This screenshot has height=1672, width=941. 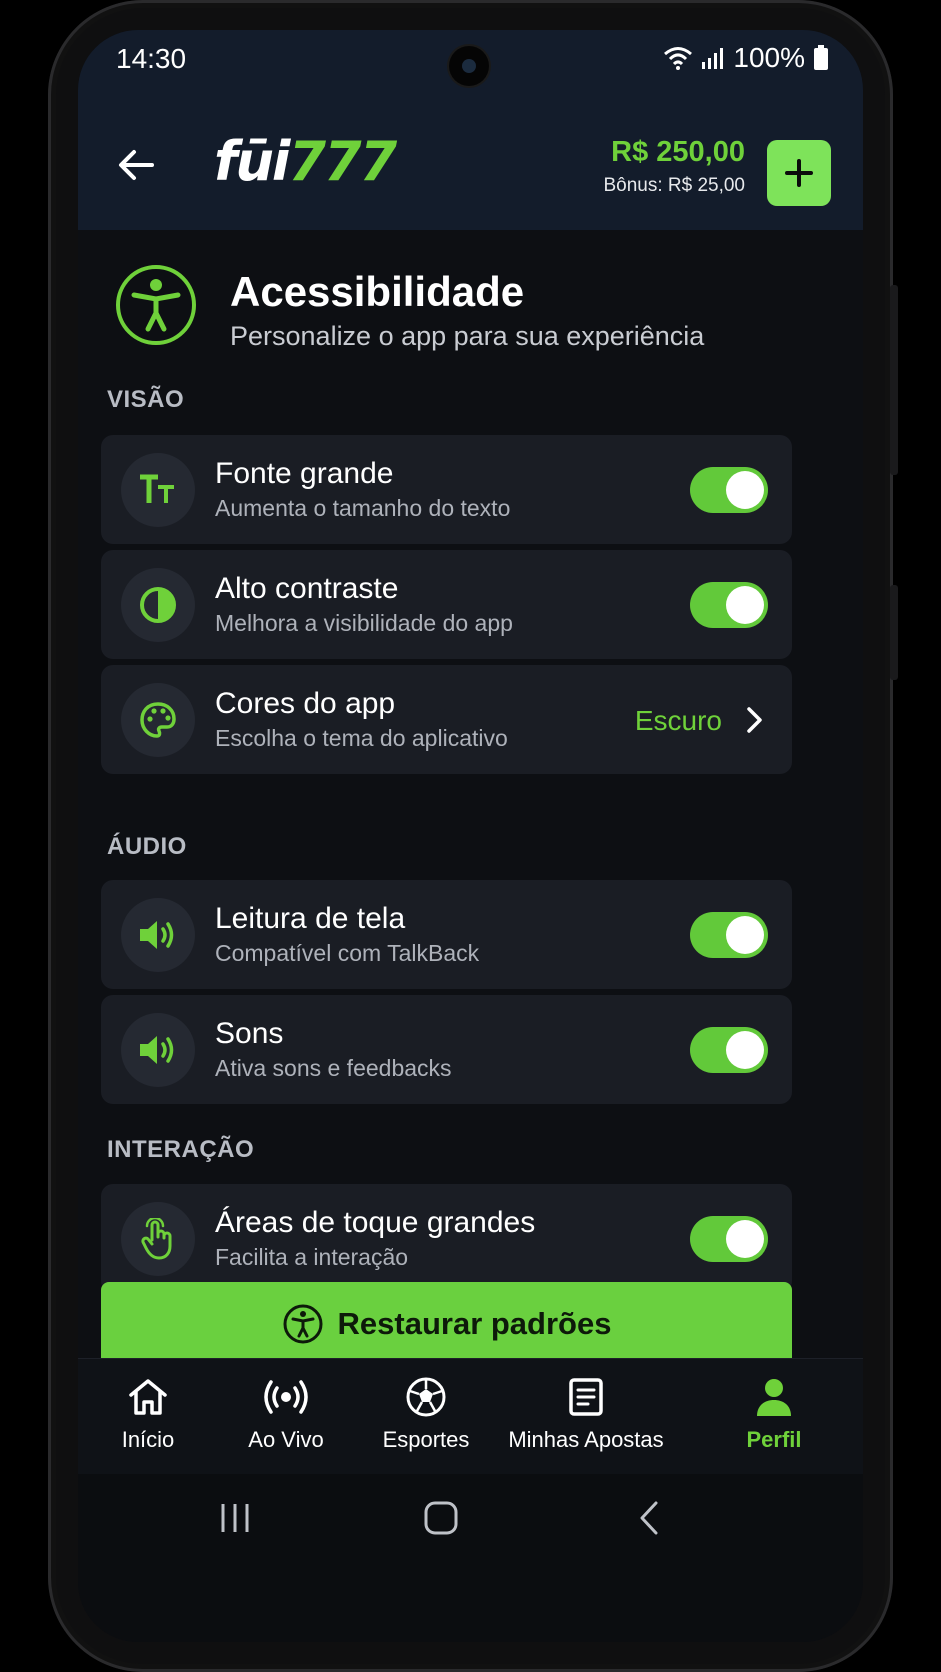 What do you see at coordinates (286, 1439) in the screenshot?
I see `tab-label: Ao Vivo` at bounding box center [286, 1439].